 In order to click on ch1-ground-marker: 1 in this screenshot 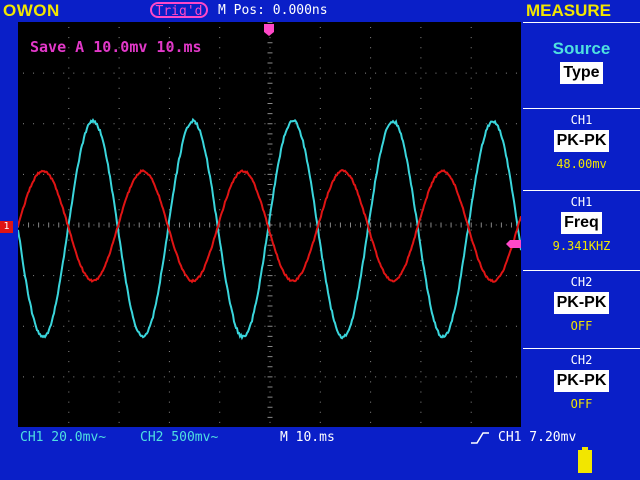, I will do `click(6, 227)`.